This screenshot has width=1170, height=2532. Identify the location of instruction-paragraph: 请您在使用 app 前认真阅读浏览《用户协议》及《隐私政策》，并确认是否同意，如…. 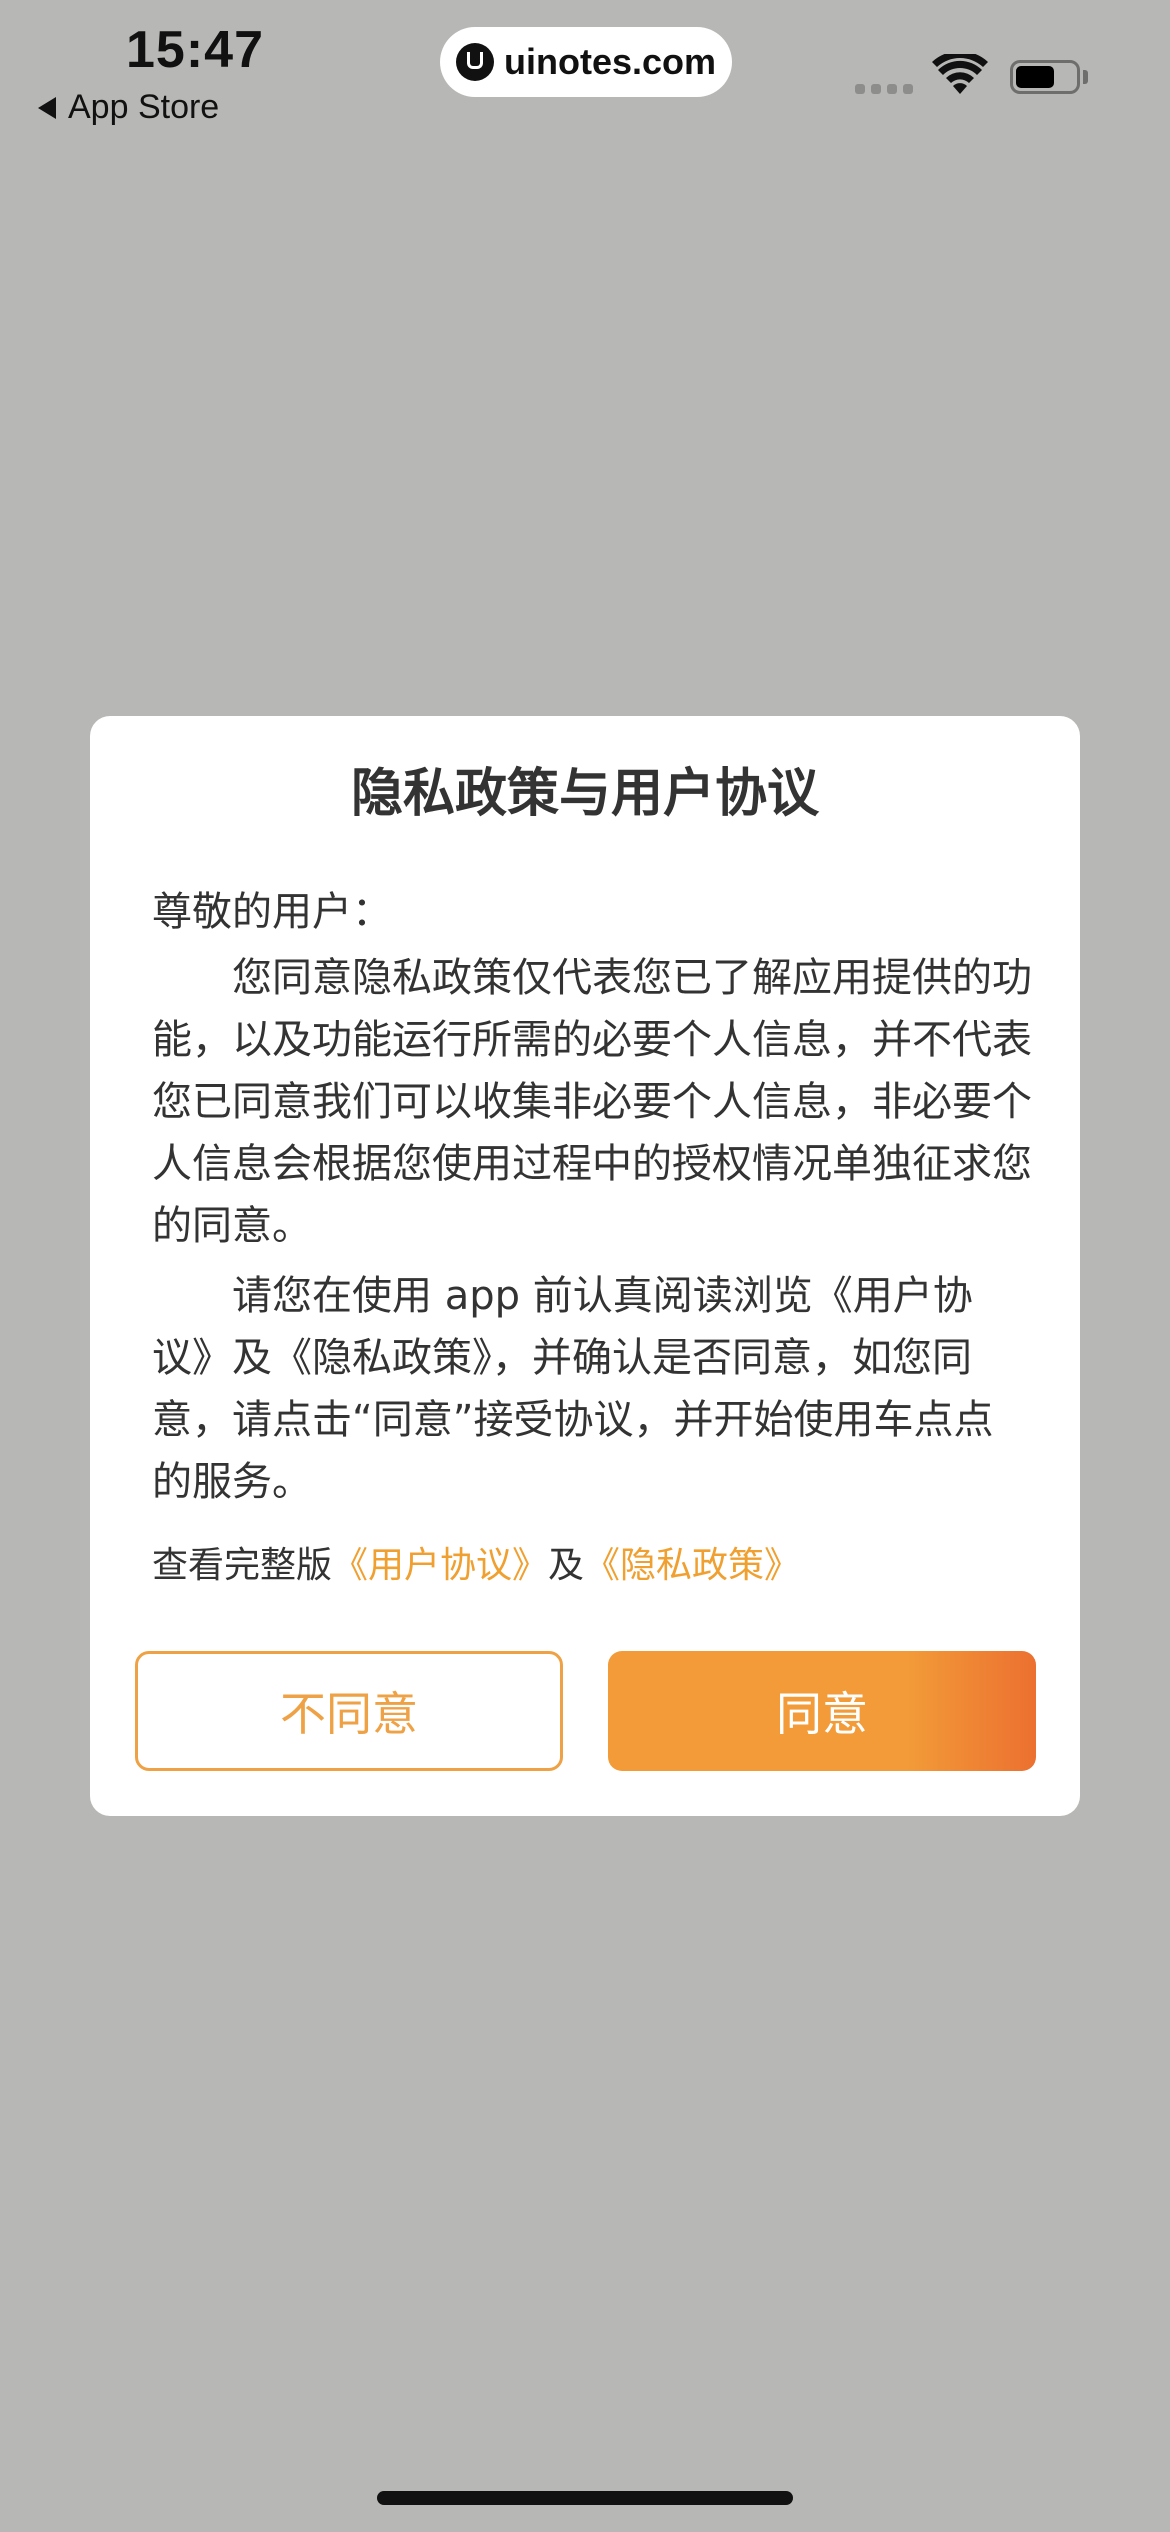
(573, 1389).